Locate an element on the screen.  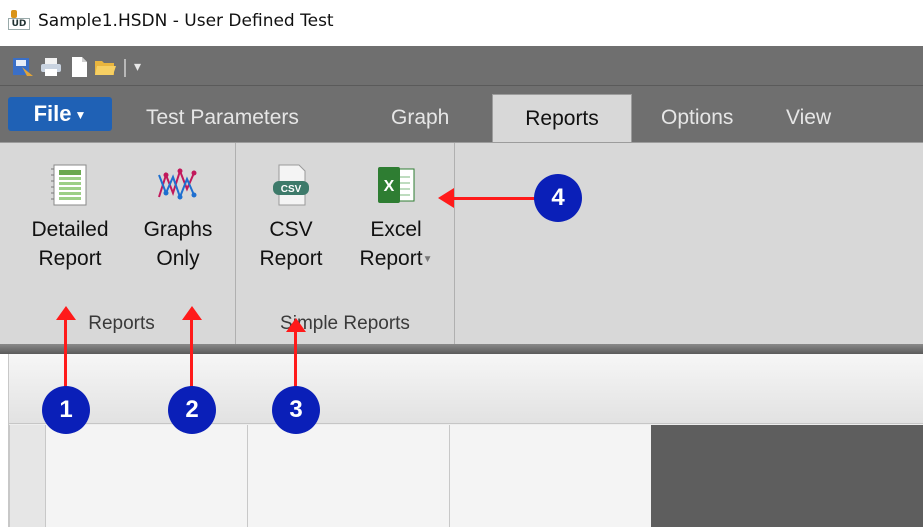
excel-report-label-2: Report is located at coordinates (391, 258).